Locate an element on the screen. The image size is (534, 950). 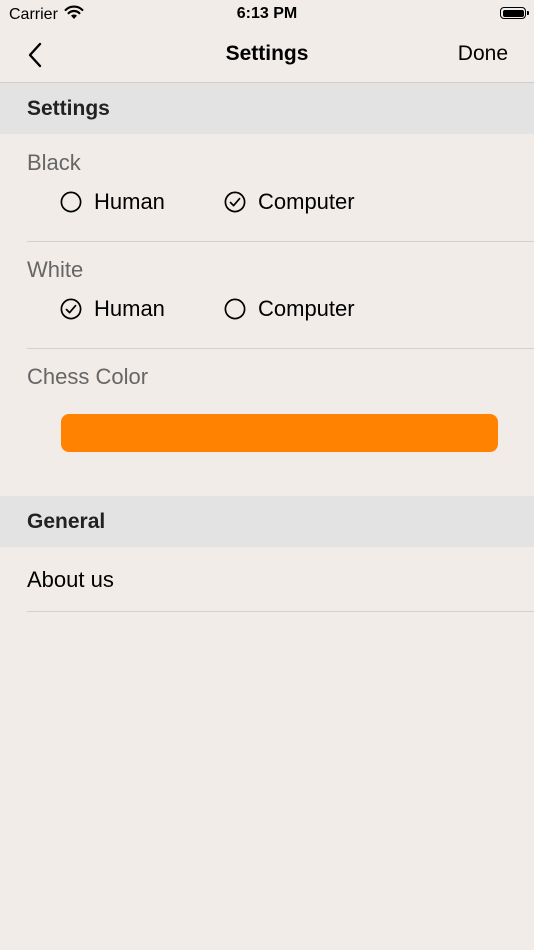
black-human-option: Human is located at coordinates (112, 202).